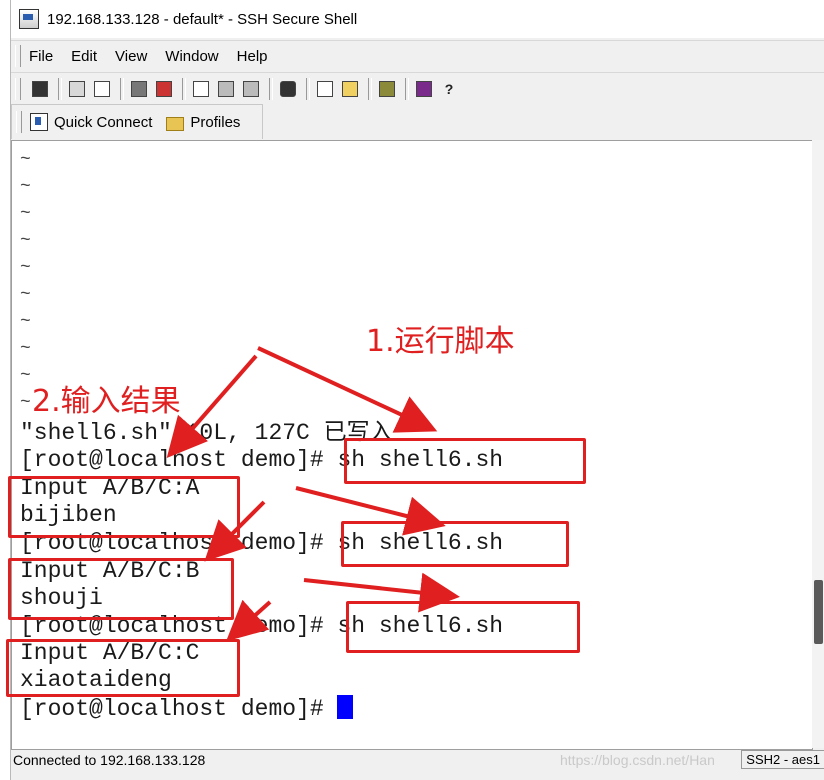  I want to click on quick-connect-icon, so click(39, 122).